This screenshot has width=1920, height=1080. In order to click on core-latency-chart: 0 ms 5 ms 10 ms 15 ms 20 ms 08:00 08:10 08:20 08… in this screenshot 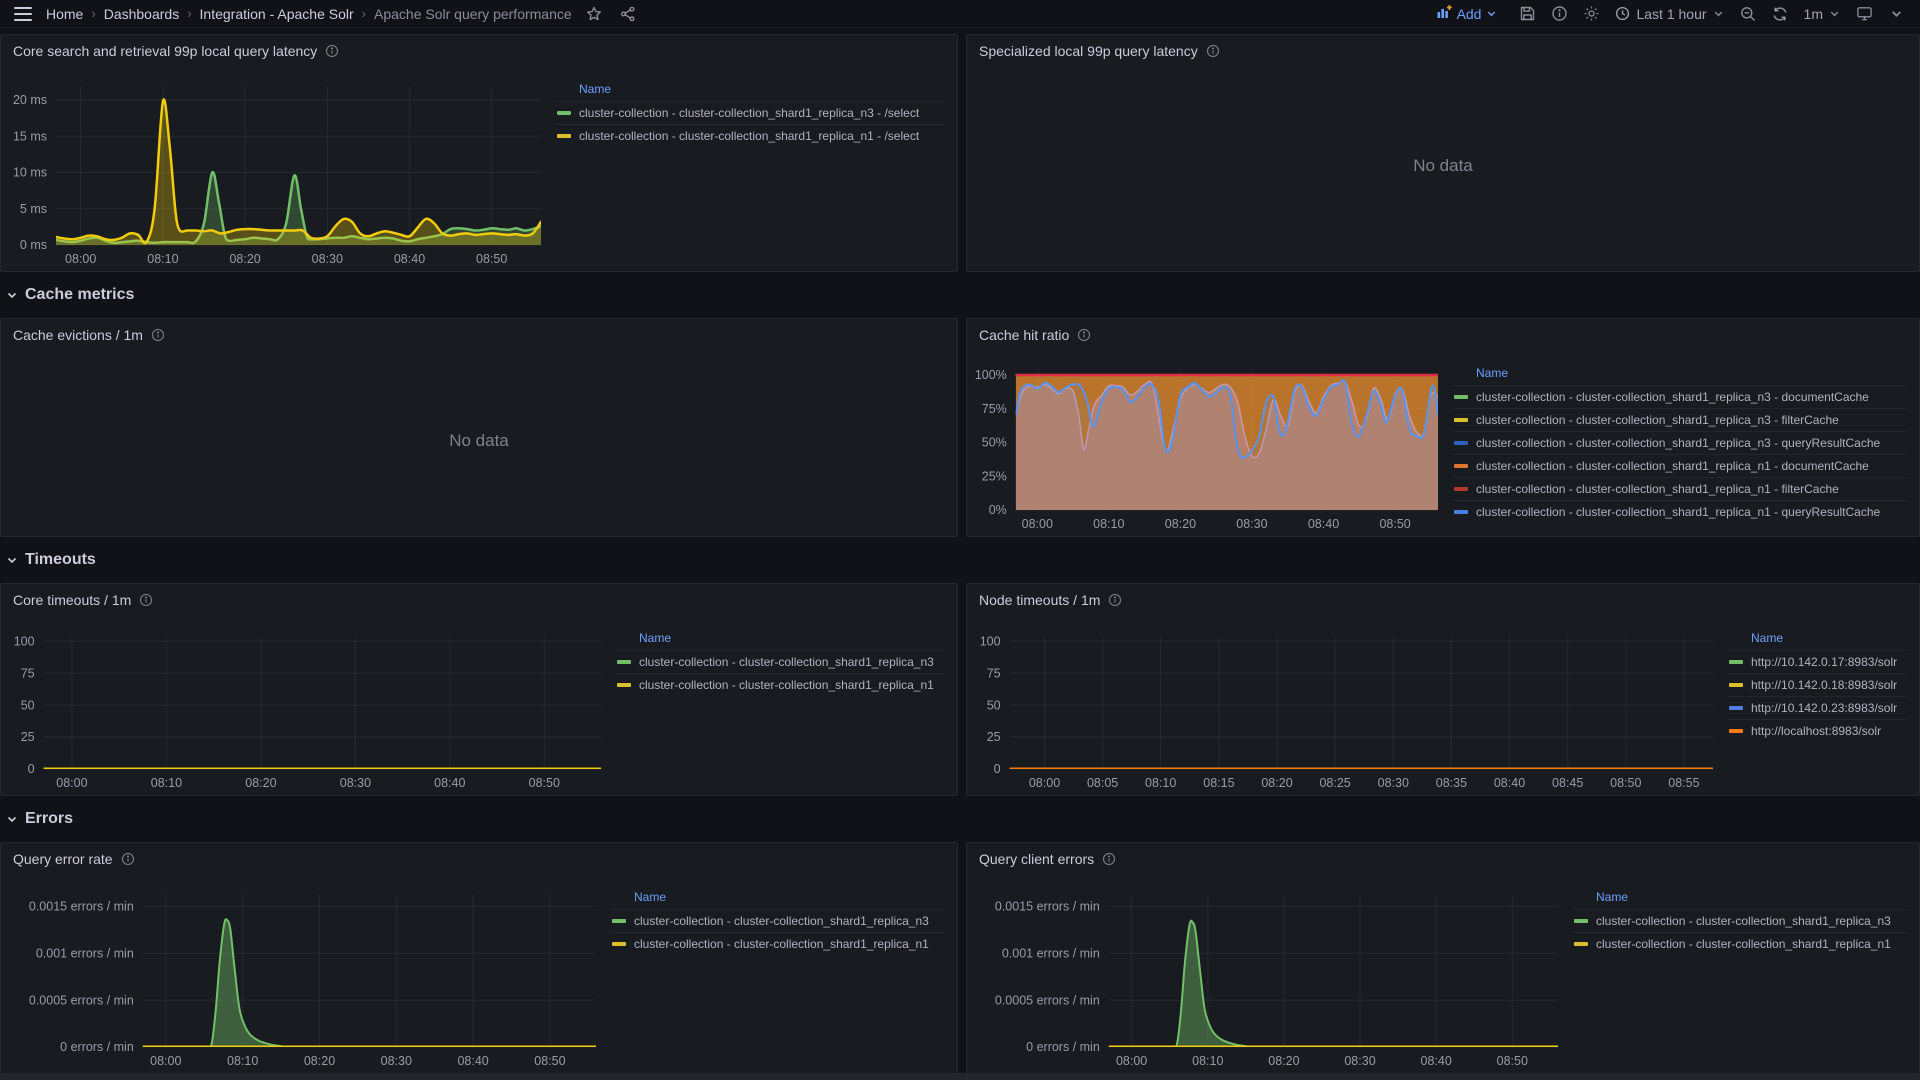, I will do `click(279, 173)`.